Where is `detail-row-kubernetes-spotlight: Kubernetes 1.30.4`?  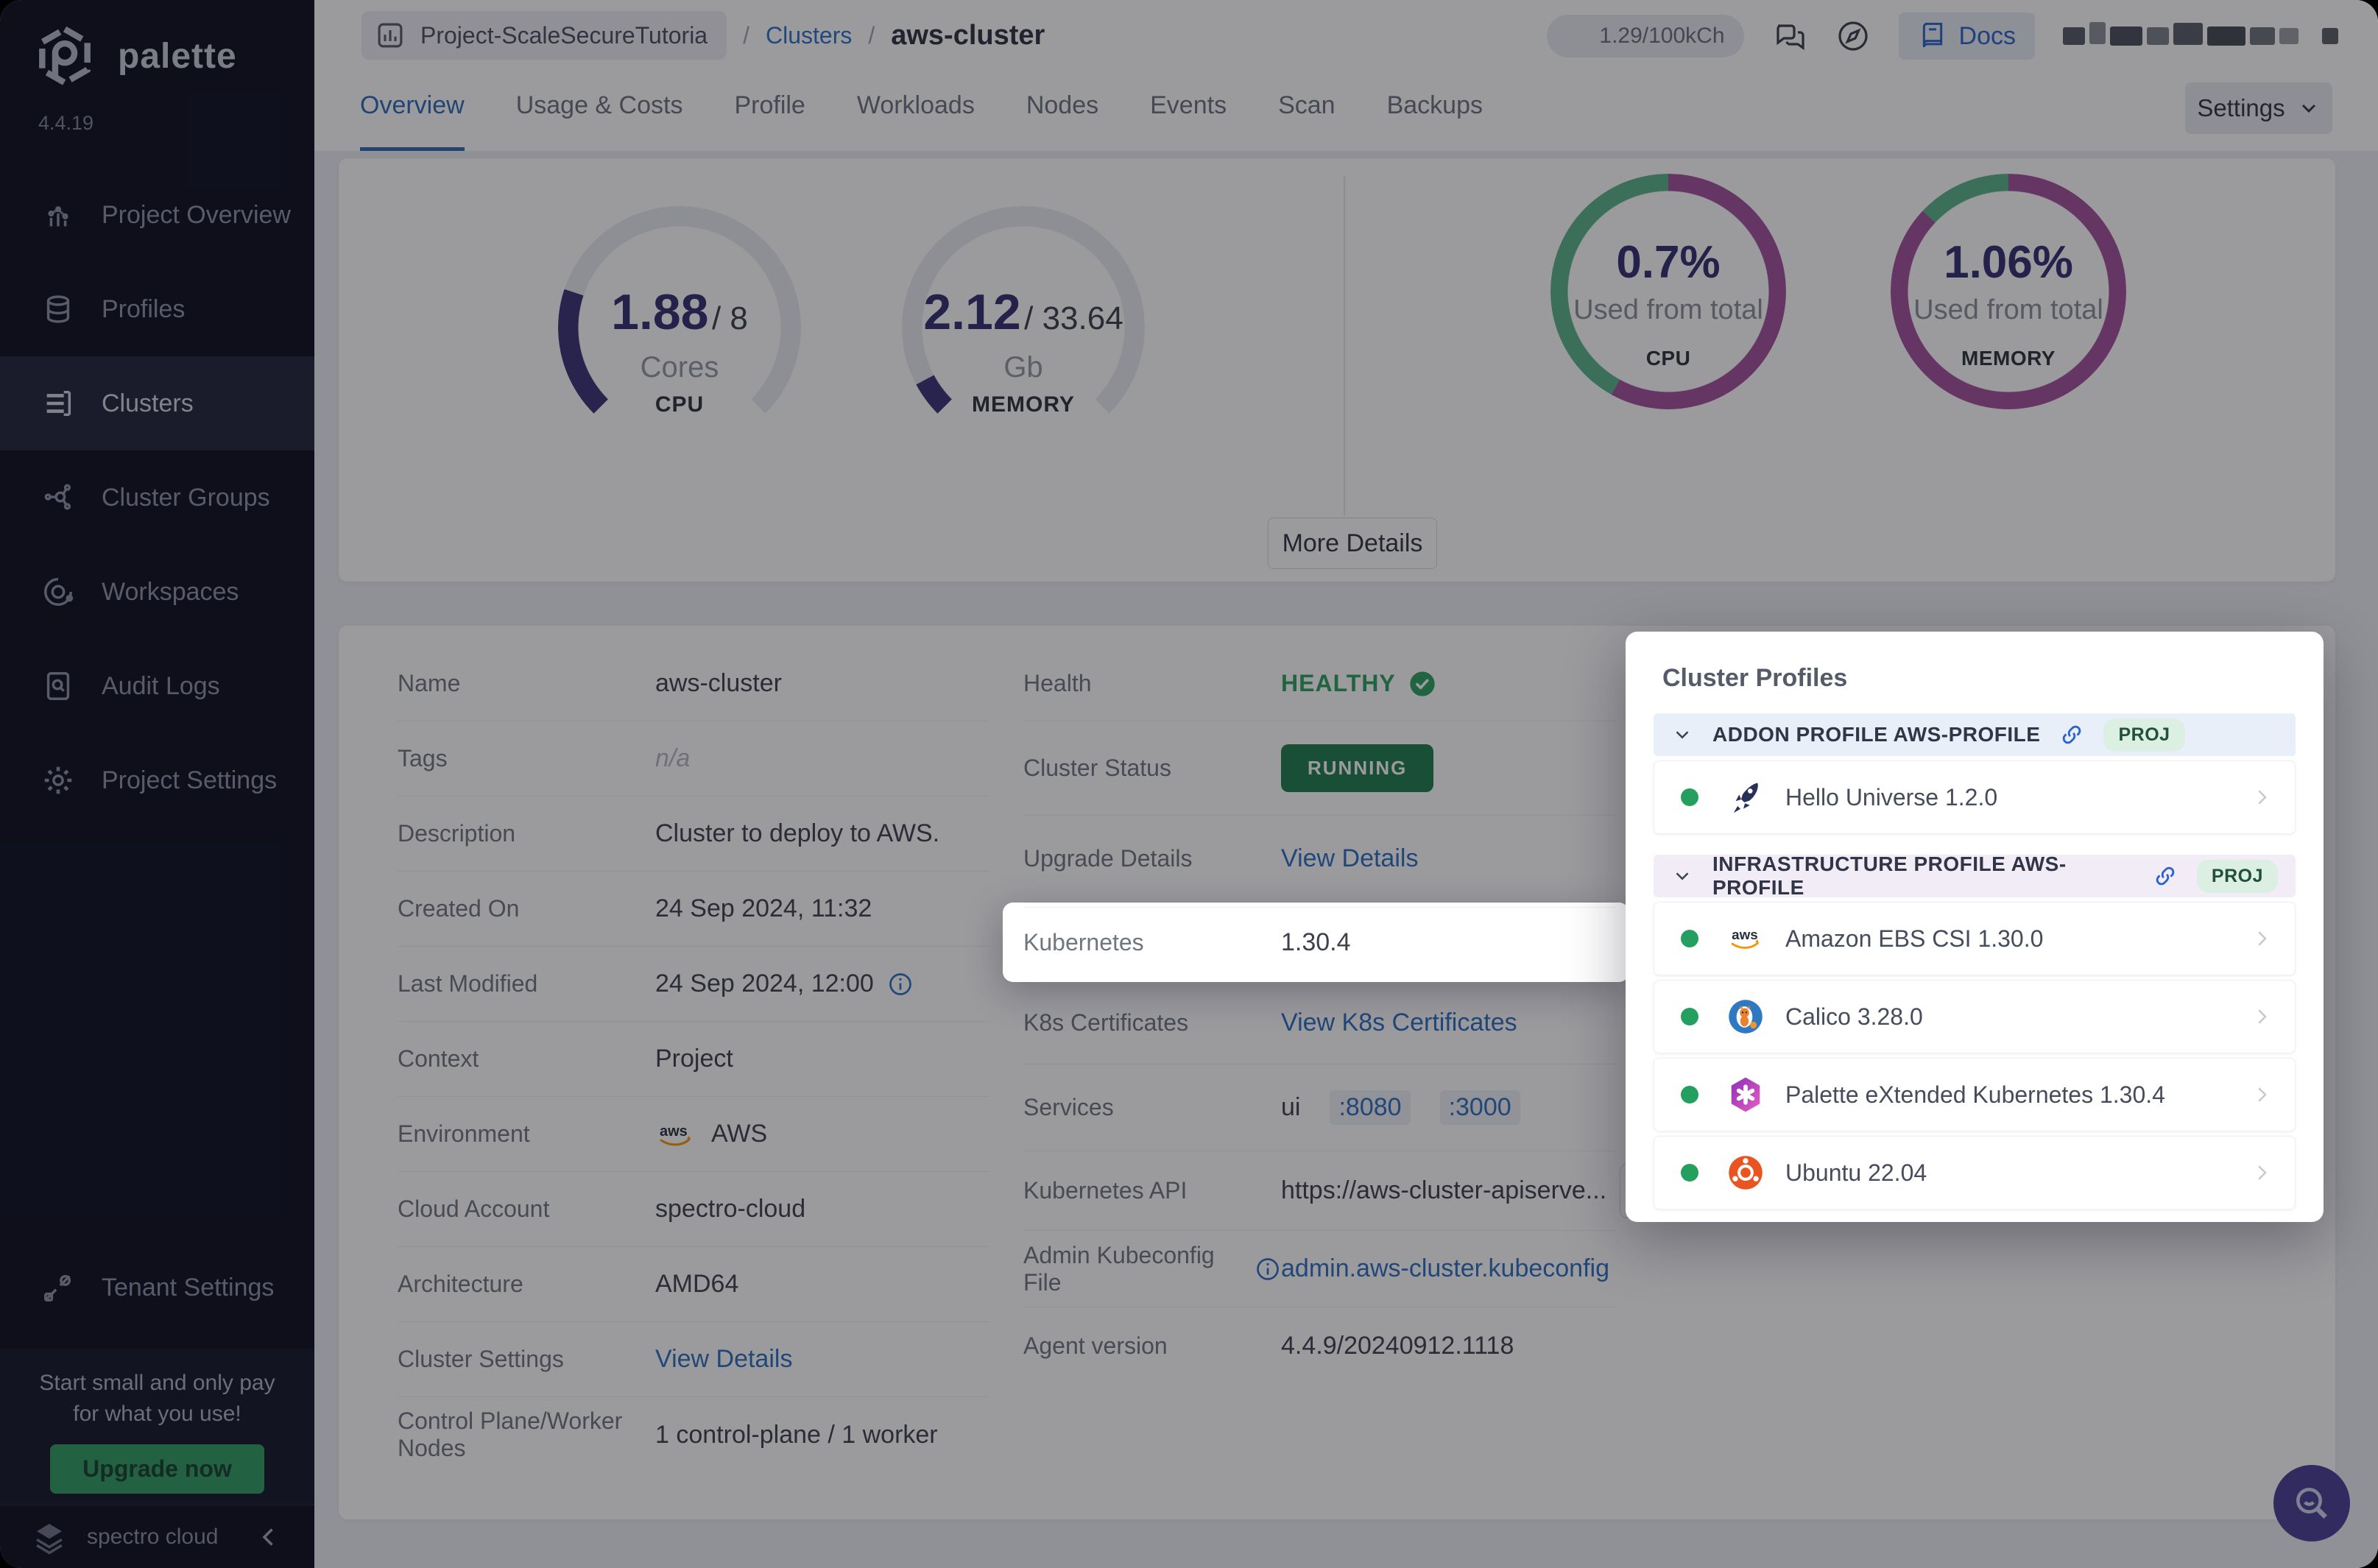
detail-row-kubernetes-spotlight: Kubernetes 1.30.4 is located at coordinates (1316, 943).